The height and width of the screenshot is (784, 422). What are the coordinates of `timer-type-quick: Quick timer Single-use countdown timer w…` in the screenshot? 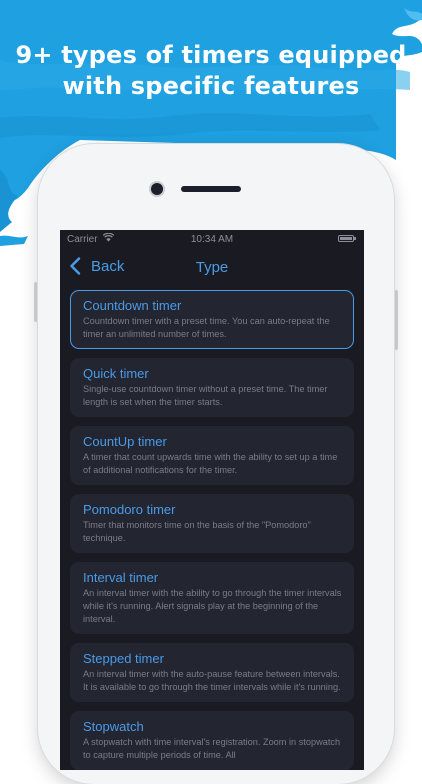 It's located at (212, 387).